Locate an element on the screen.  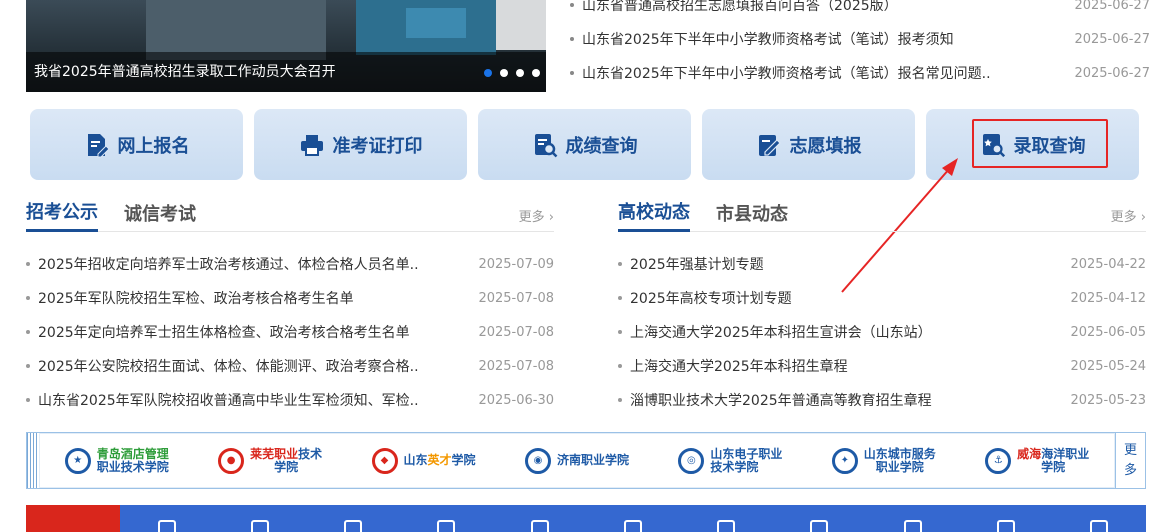
list-item: 山东省2025年下半年中小学教师资格考试（笔试）报考须知 2025-06-27 is located at coordinates (860, 39).